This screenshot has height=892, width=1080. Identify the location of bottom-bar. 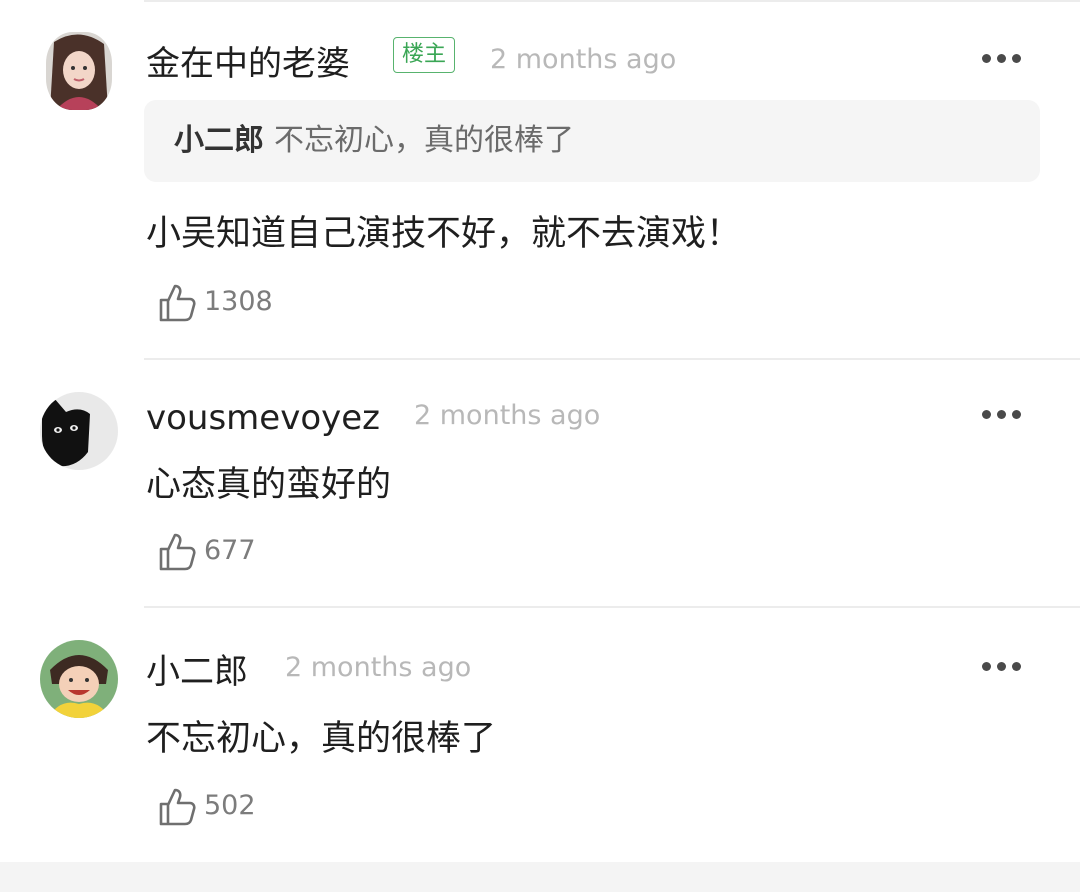
(540, 877).